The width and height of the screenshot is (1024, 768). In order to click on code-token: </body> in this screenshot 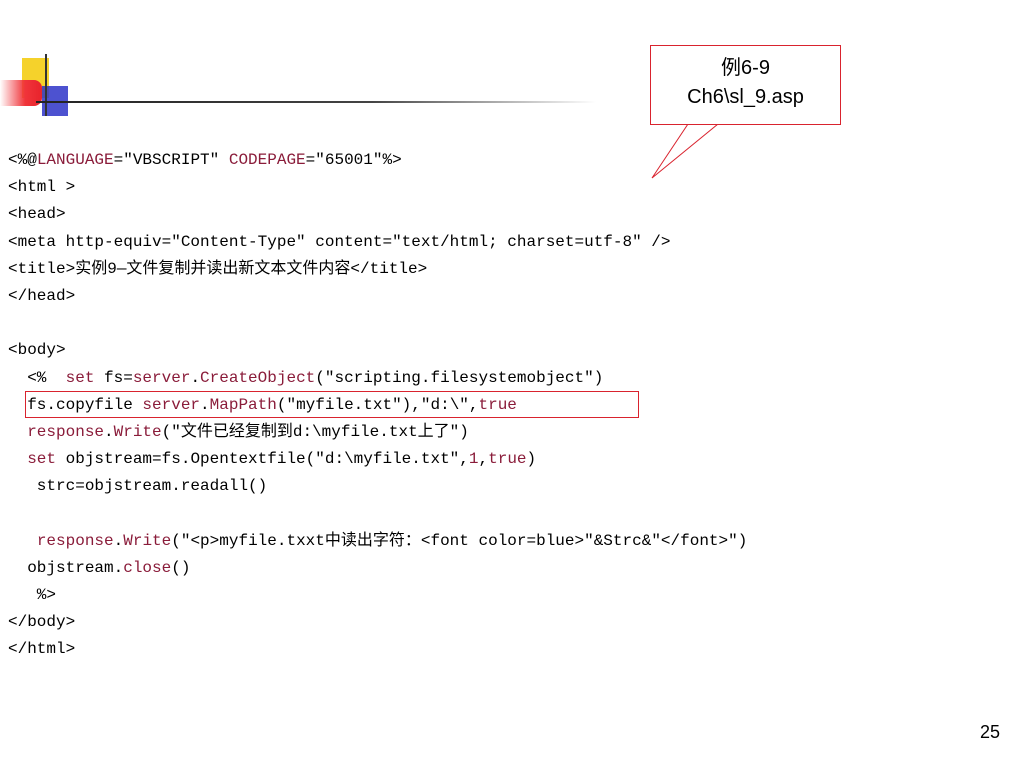, I will do `click(42, 622)`.